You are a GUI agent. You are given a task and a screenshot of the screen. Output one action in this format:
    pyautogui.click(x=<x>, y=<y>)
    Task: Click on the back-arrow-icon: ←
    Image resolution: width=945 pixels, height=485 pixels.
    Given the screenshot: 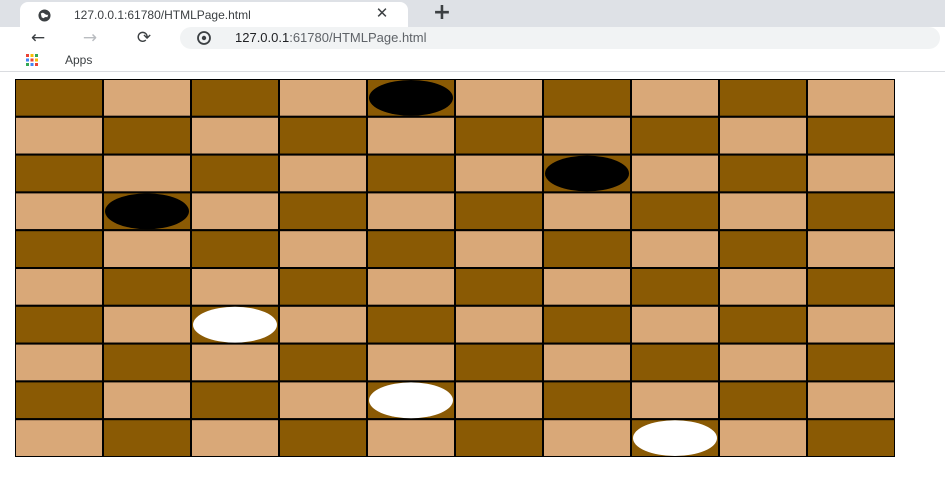 What is the action you would take?
    pyautogui.click(x=38, y=38)
    